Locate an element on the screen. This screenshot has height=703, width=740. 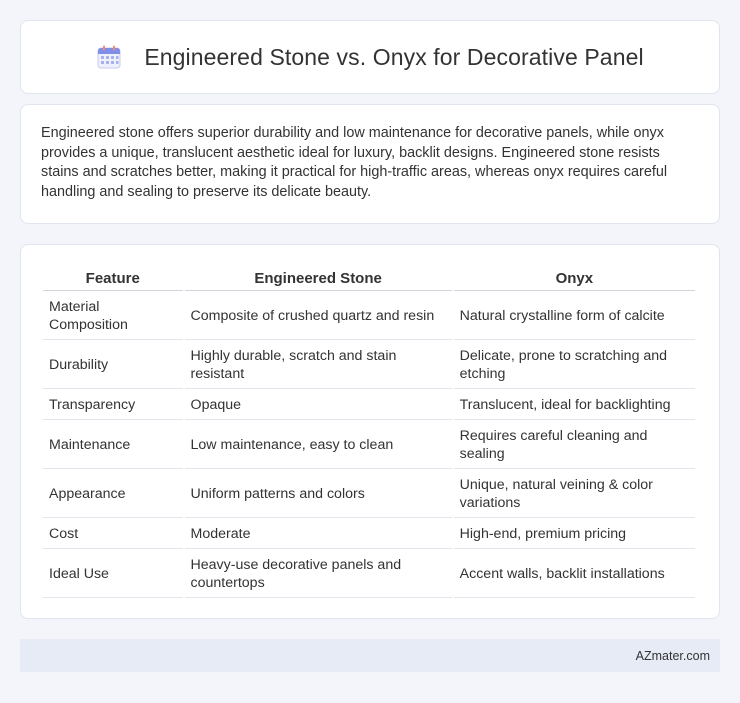
header-onyx: Onyx is located at coordinates (574, 279).